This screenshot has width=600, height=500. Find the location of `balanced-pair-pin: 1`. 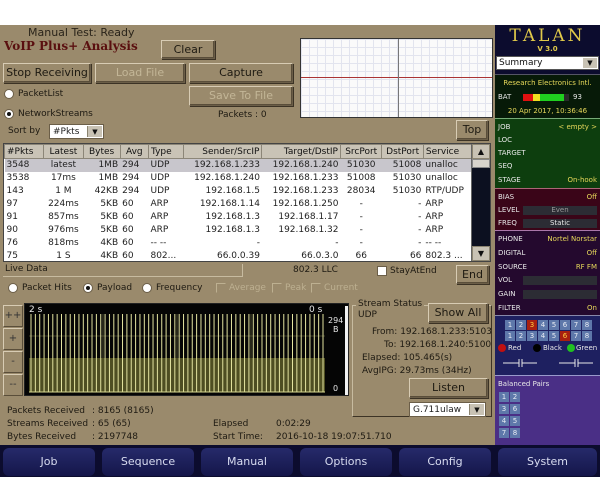

balanced-pair-pin: 1 is located at coordinates (504, 397).